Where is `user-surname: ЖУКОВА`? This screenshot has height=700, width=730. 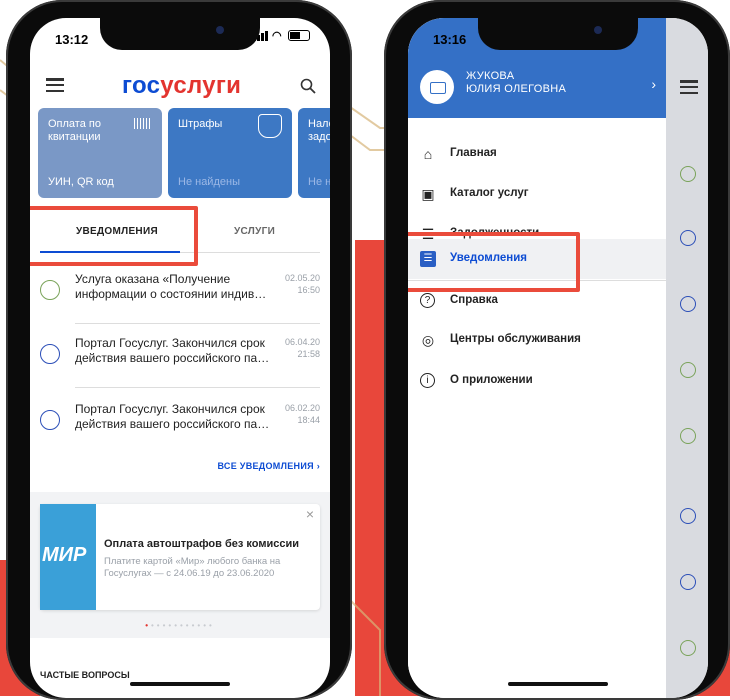 user-surname: ЖУКОВА is located at coordinates (490, 76).